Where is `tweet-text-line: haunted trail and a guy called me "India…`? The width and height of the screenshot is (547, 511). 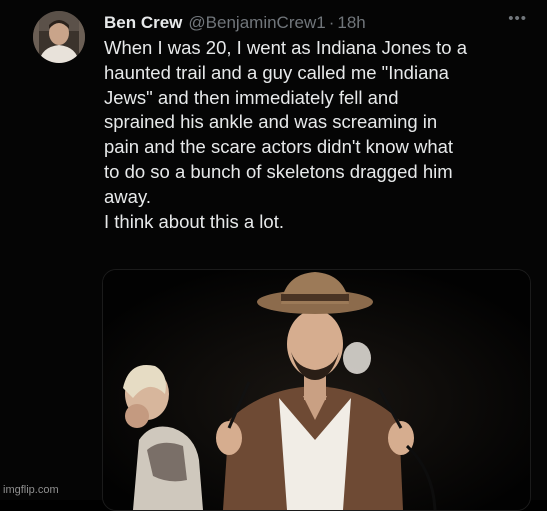
tweet-text-line: haunted trail and a guy called me "India… is located at coordinates (276, 72).